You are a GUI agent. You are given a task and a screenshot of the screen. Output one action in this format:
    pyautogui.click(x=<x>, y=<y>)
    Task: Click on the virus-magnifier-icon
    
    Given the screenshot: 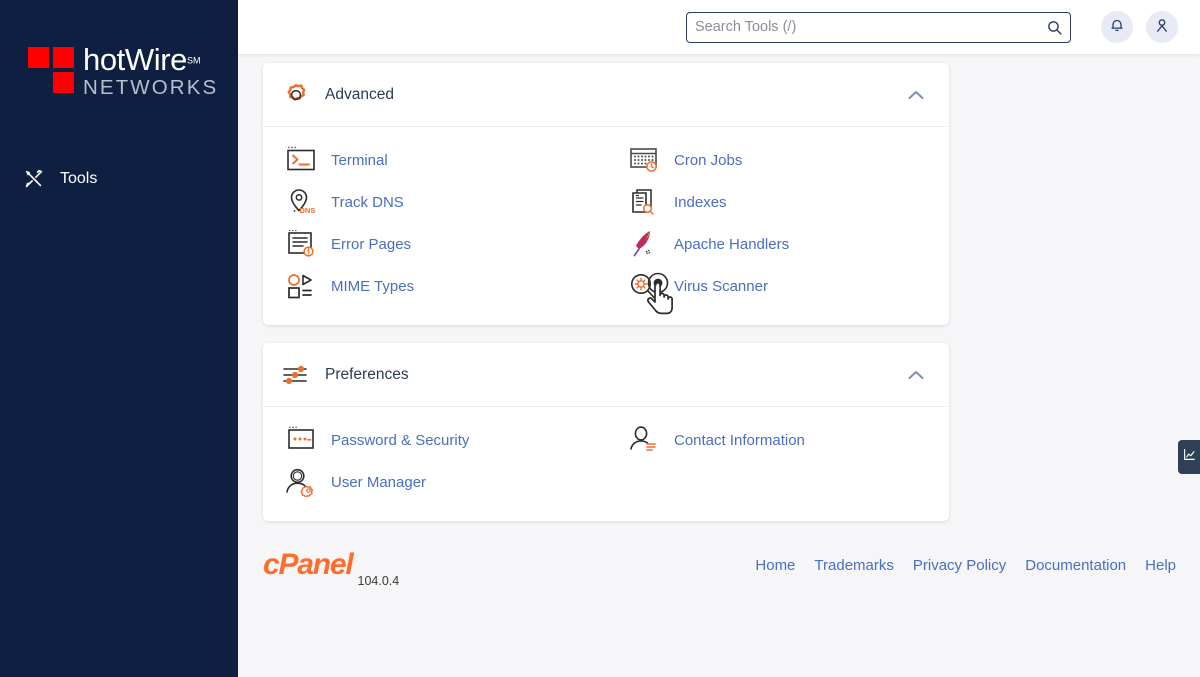 What is the action you would take?
    pyautogui.click(x=644, y=286)
    